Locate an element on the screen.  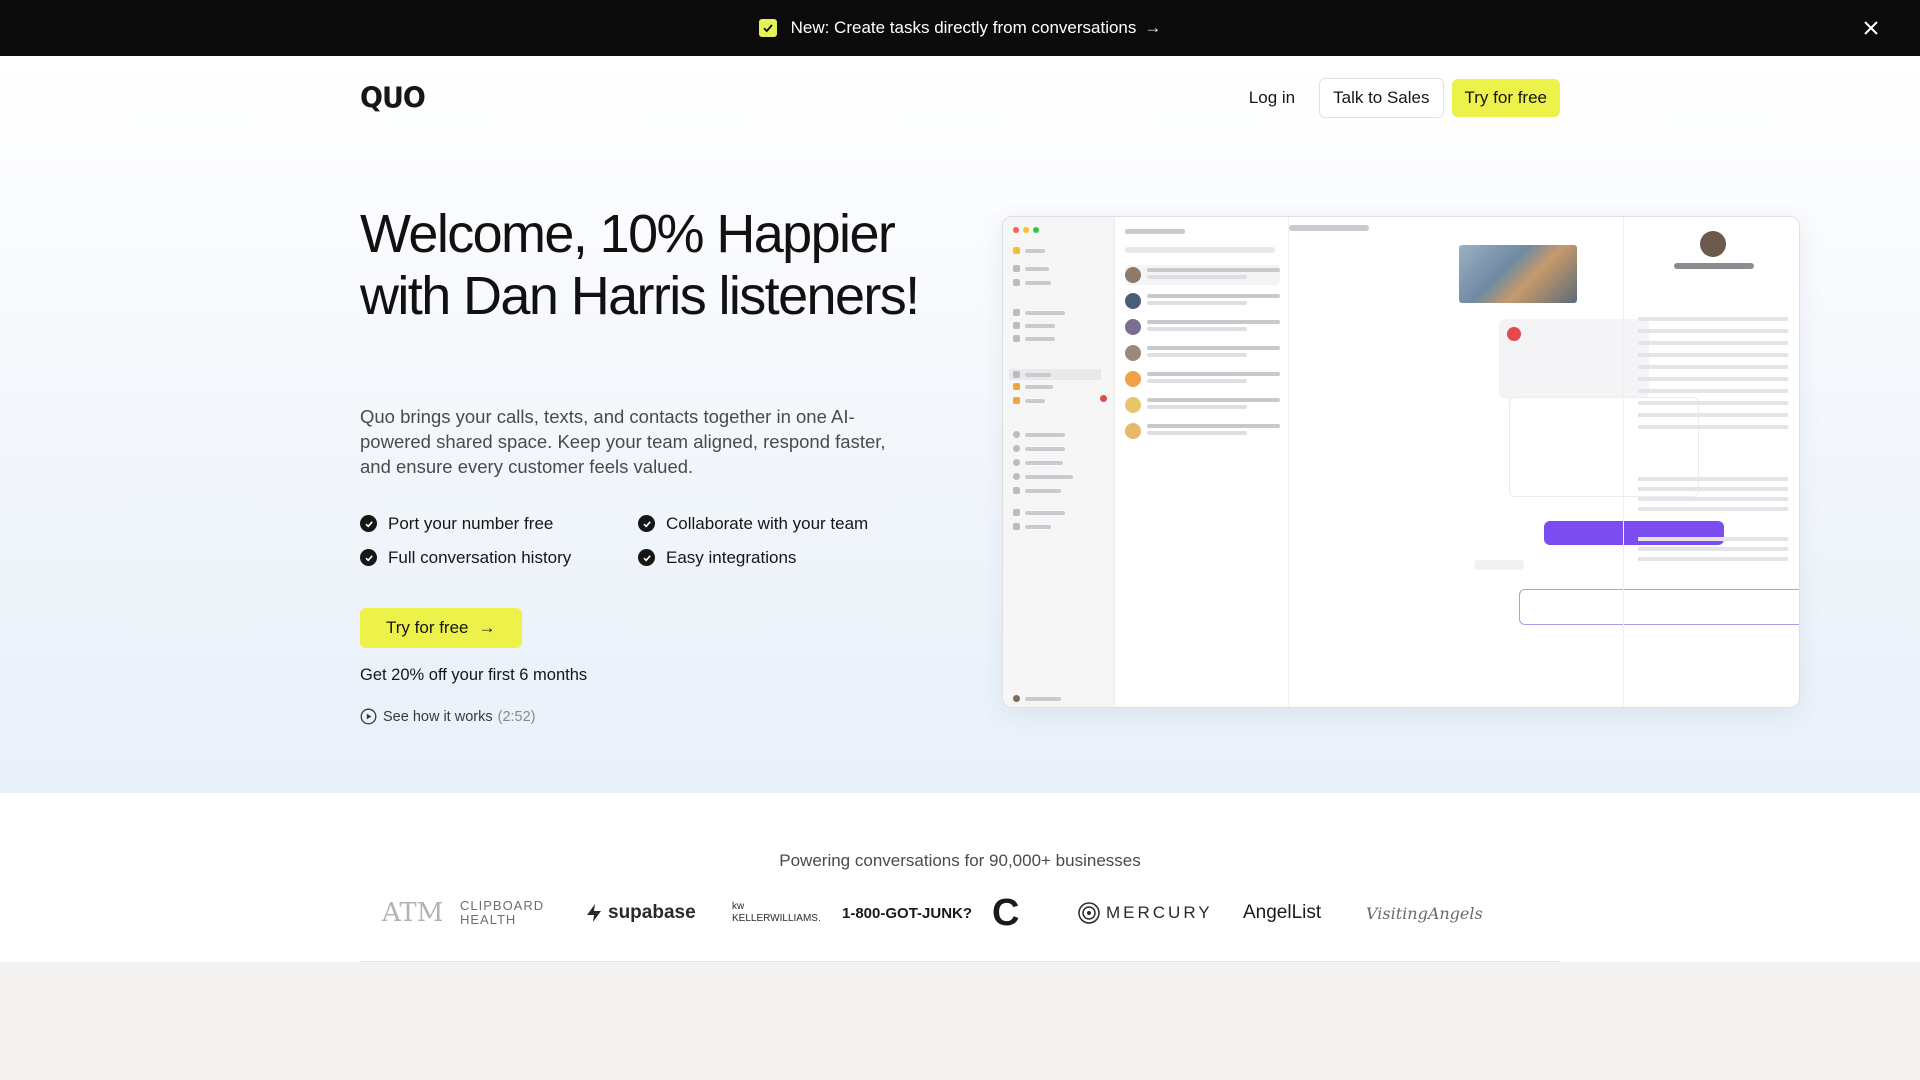
c-logo: C is located at coordinates (1006, 912).